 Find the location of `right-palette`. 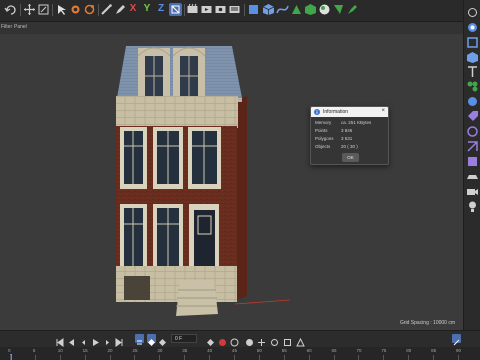

right-palette is located at coordinates (471, 165).